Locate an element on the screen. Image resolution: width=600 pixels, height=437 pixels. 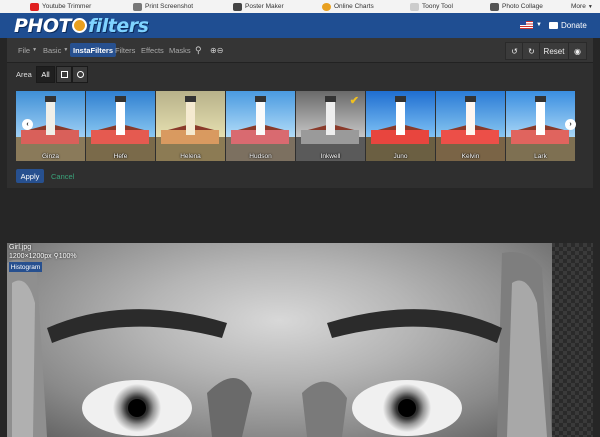
filter-thumb-juno: Juno is located at coordinates (400, 126).